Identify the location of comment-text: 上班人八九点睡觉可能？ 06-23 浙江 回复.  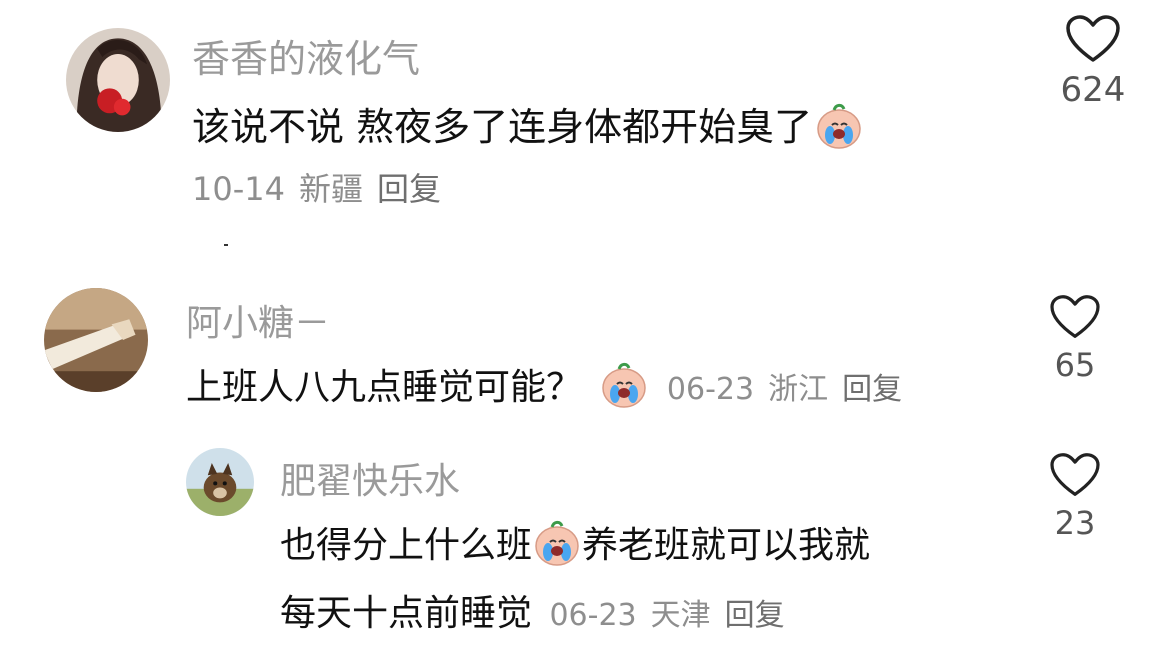
(551, 384).